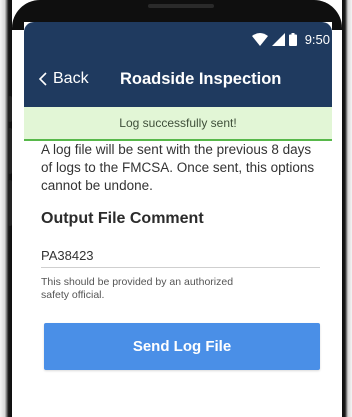  I want to click on phone-right-edge, so click(347, 208).